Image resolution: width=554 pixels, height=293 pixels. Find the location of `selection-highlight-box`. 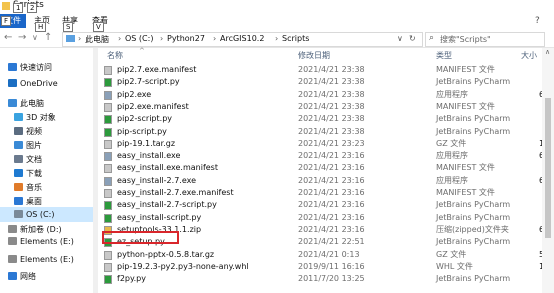

selection-highlight-box is located at coordinates (140, 237).